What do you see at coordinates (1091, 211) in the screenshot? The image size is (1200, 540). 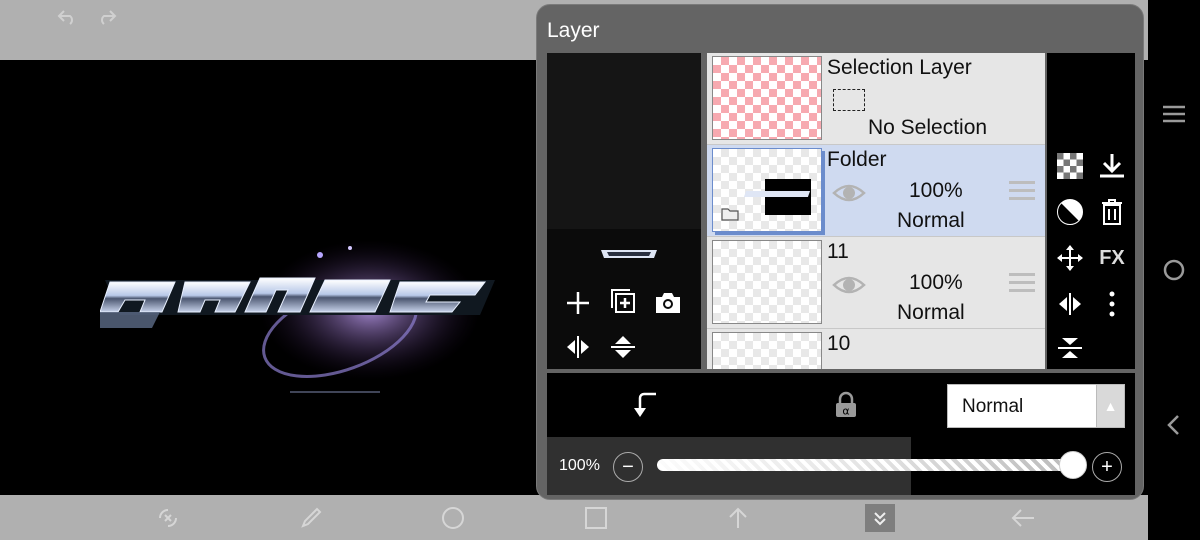 I see `layer-side-tools: FX` at bounding box center [1091, 211].